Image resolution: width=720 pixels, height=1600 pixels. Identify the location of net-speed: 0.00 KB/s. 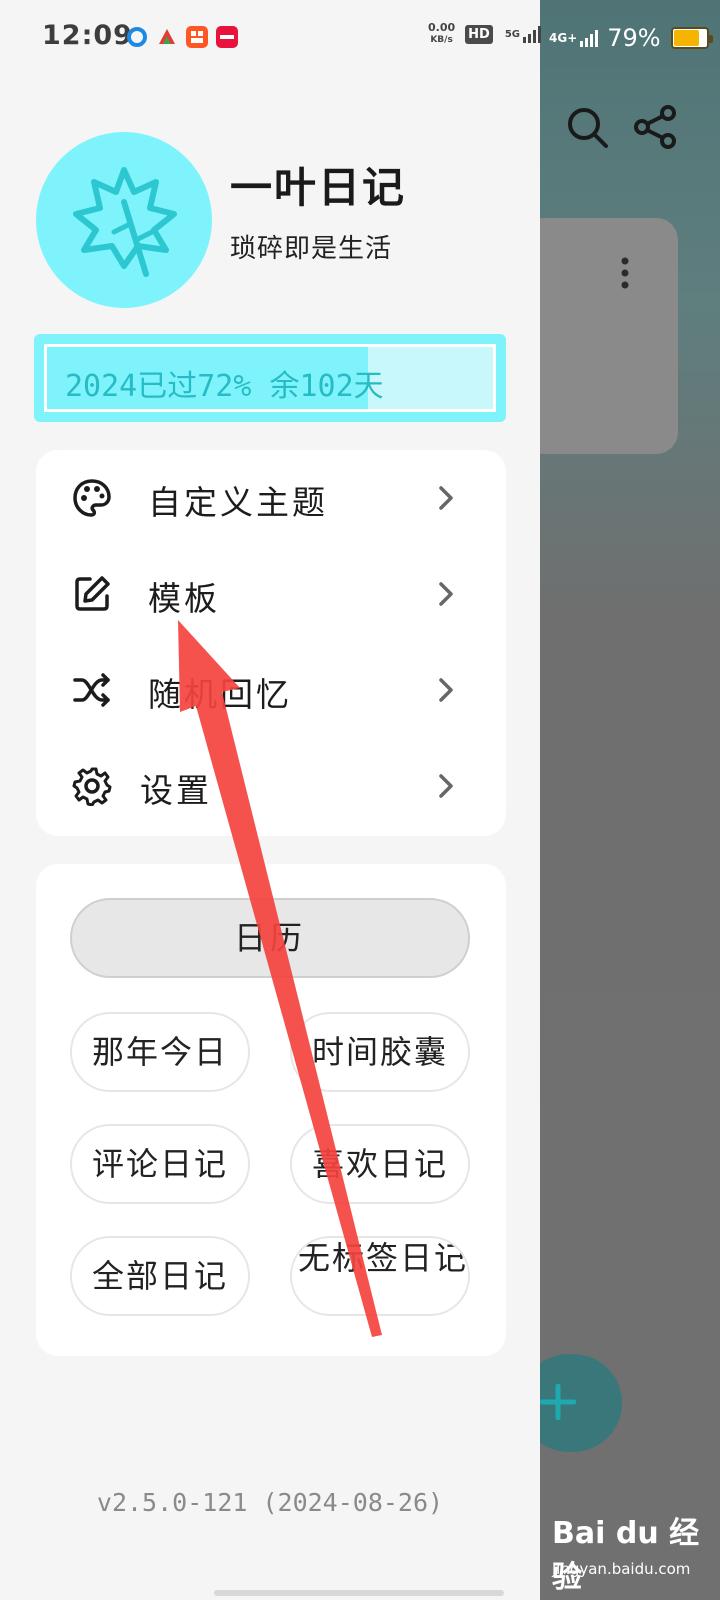
(442, 33).